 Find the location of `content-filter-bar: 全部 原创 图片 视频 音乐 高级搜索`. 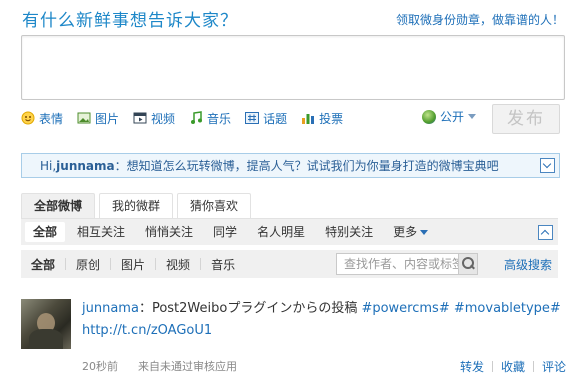

content-filter-bar: 全部 原创 图片 视频 音乐 高级搜索 is located at coordinates (289, 264).